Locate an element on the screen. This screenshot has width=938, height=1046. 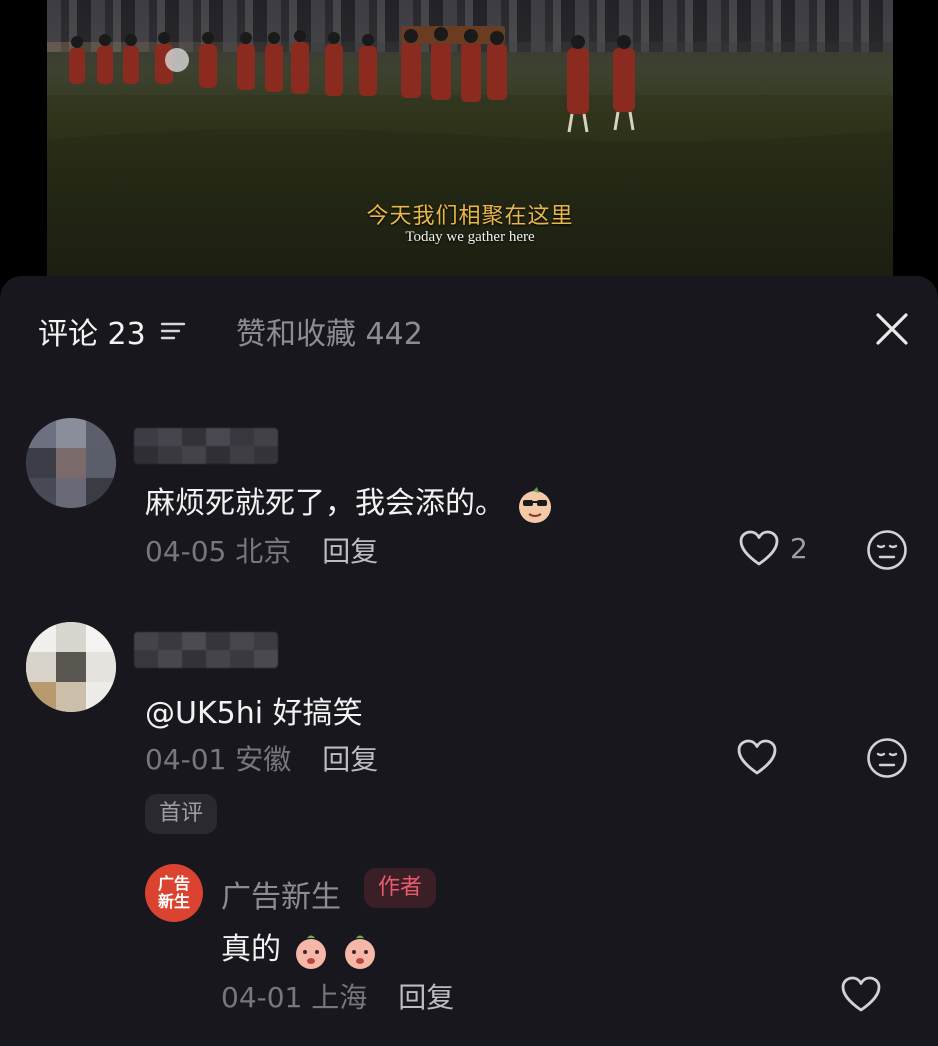
like-count: 2 is located at coordinates (799, 548).